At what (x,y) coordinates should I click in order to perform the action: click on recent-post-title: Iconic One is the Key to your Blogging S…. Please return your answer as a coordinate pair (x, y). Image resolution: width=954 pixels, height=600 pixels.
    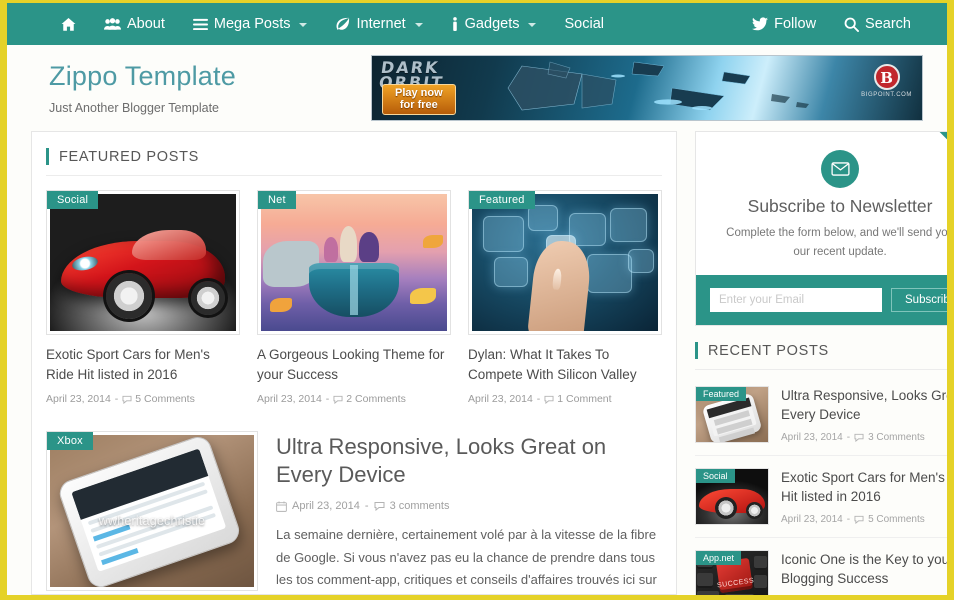
    Looking at the image, I should click on (864, 569).